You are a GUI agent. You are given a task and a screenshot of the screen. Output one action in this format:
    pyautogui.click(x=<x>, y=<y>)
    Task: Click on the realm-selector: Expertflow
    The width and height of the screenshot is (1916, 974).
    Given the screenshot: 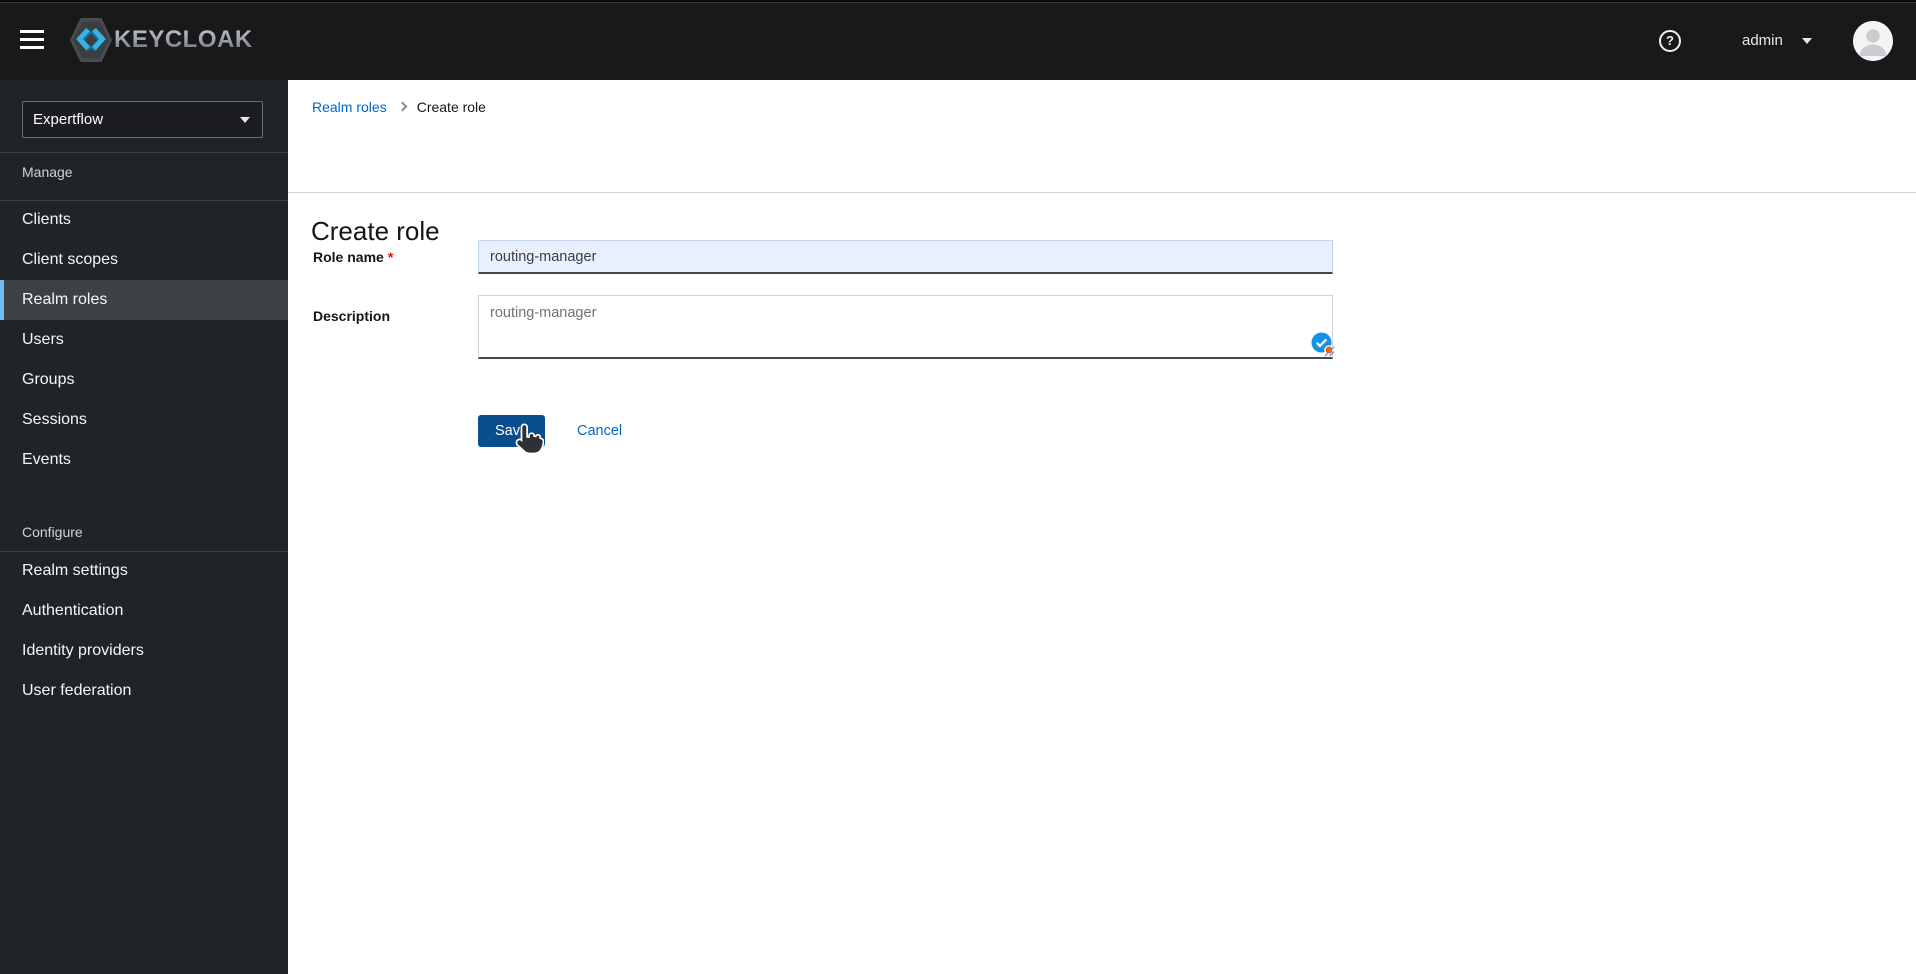 What is the action you would take?
    pyautogui.click(x=142, y=119)
    